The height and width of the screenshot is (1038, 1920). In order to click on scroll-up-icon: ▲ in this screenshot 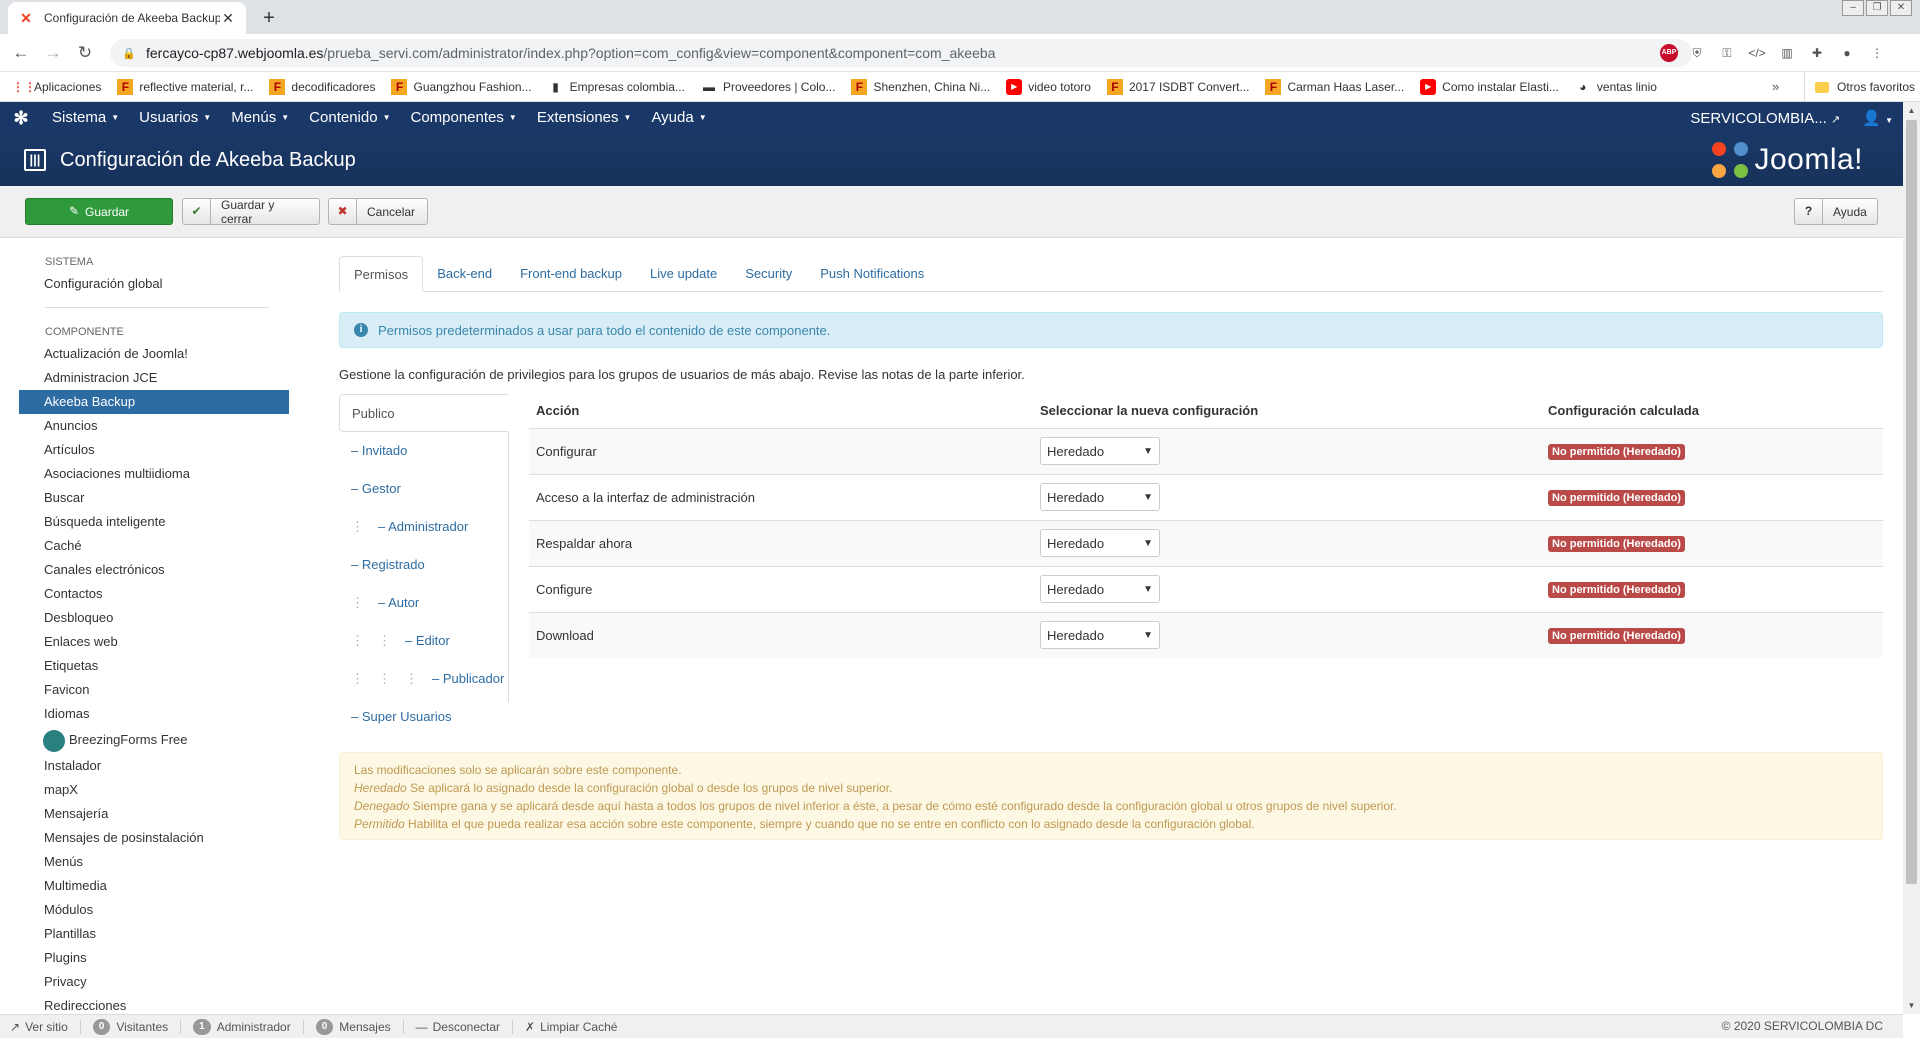, I will do `click(1911, 110)`.